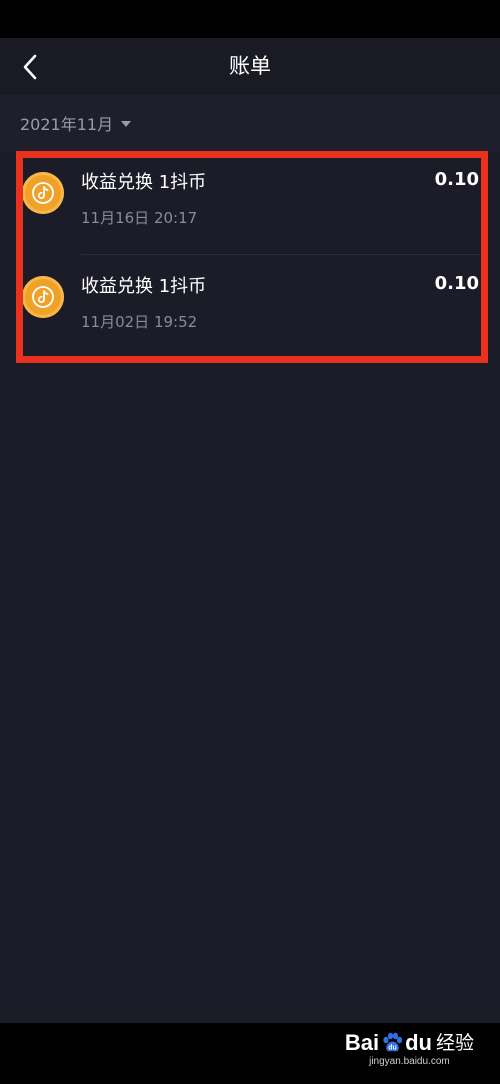  I want to click on page-title: 账单, so click(250, 66).